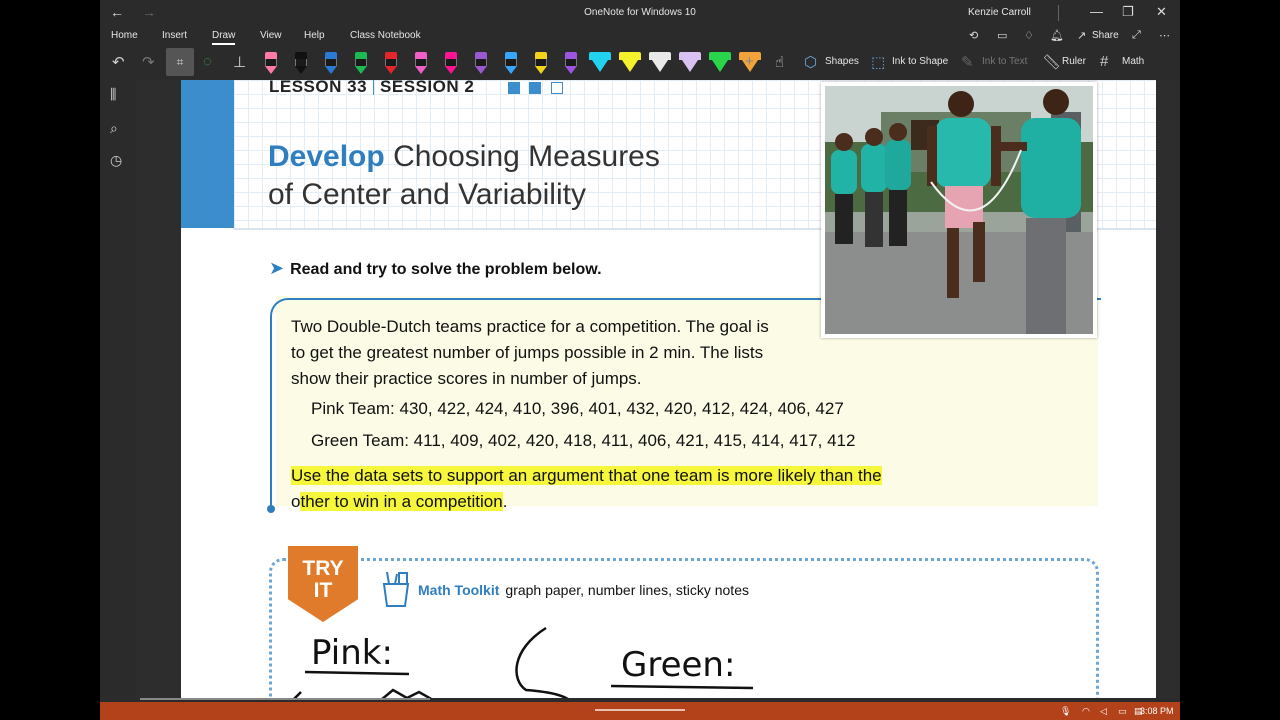 The width and height of the screenshot is (1280, 720). Describe the element at coordinates (878, 62) in the screenshot. I see `ink-to-shape-icon: ⬚` at that location.